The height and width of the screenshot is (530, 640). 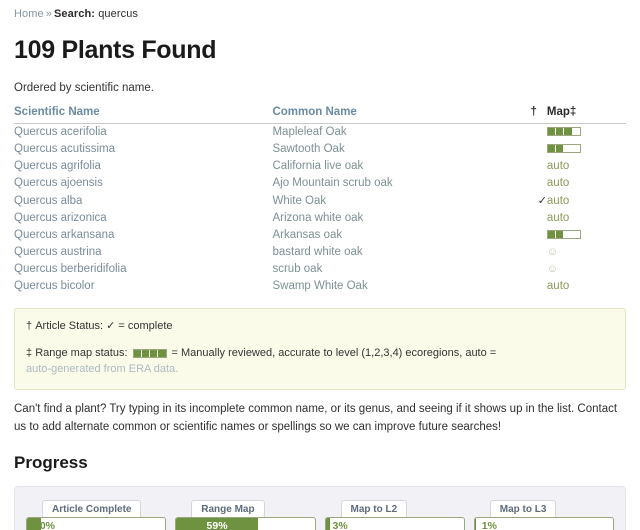 I want to click on table-row: Quercus austrina bastard white oak ☺, so click(x=320, y=252).